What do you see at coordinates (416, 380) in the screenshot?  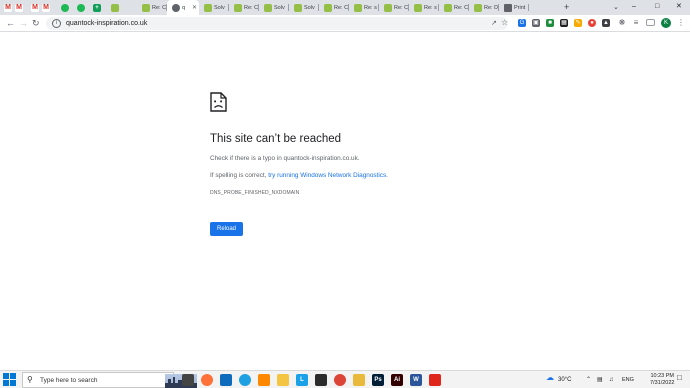 I see `word-icon: W` at bounding box center [416, 380].